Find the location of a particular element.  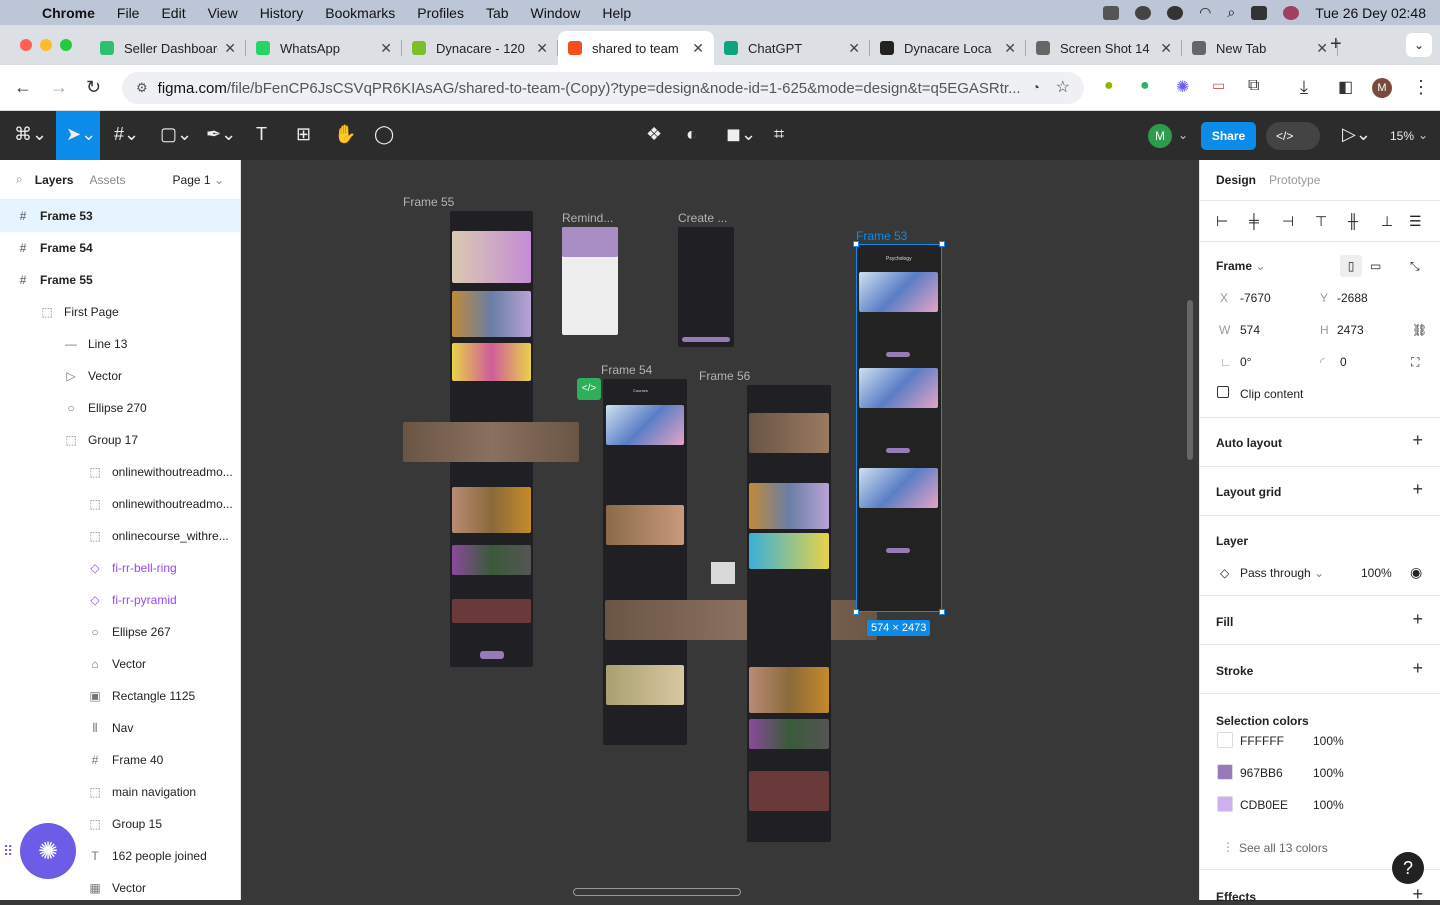

headphones-icon is located at coordinates (1143, 12).